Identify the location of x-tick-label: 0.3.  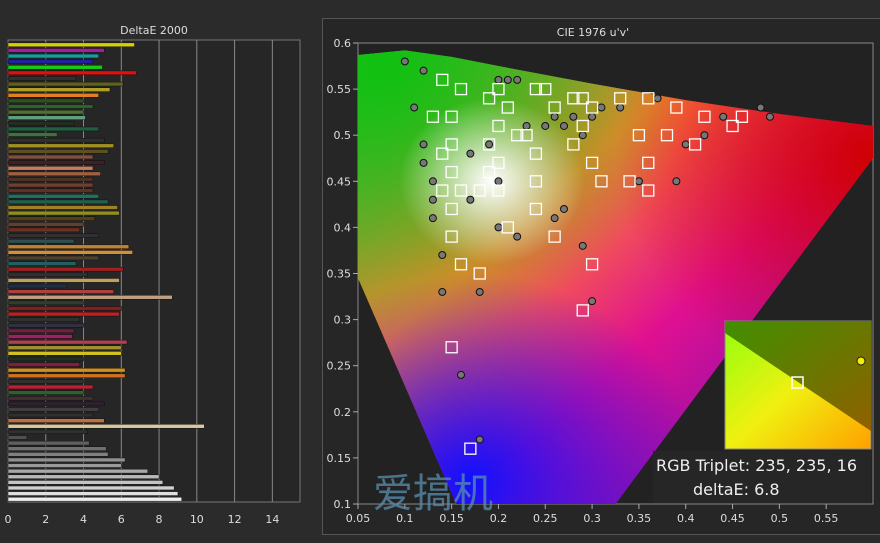
(592, 518).